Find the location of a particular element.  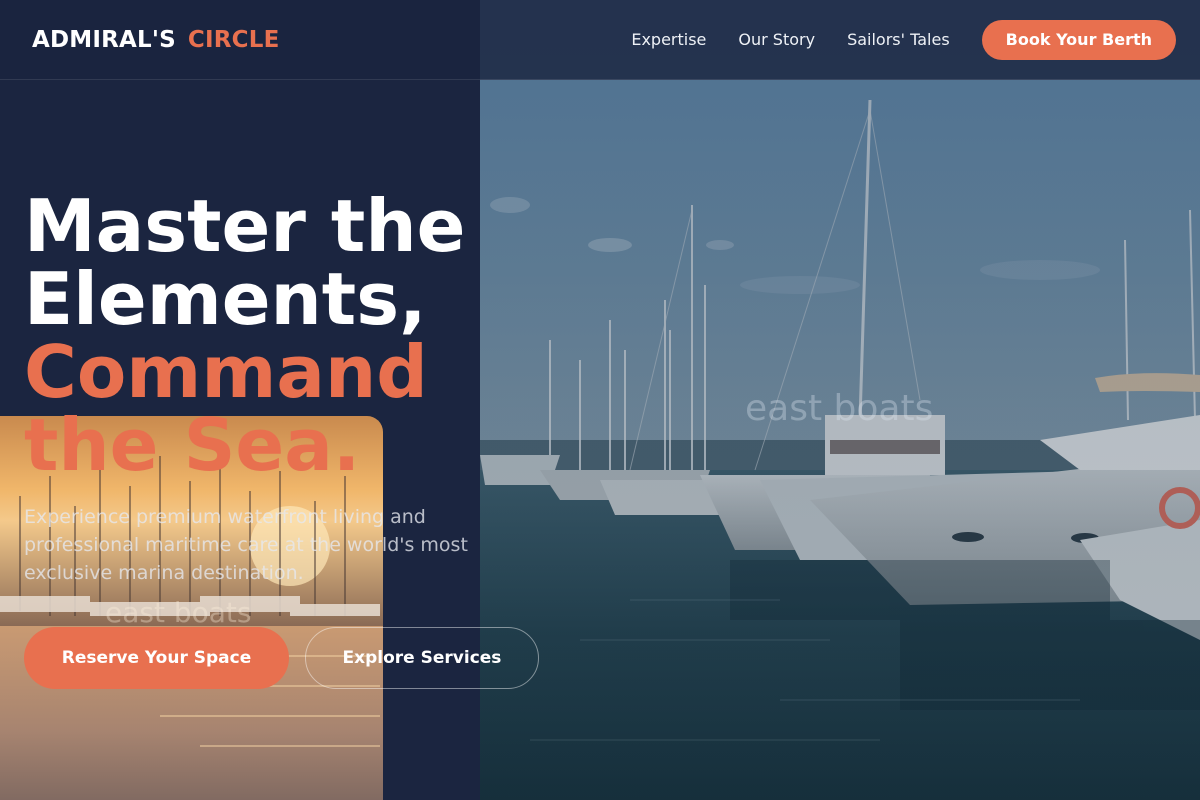

nav-link-sailors-tales: Sailors' Tales is located at coordinates (898, 39).